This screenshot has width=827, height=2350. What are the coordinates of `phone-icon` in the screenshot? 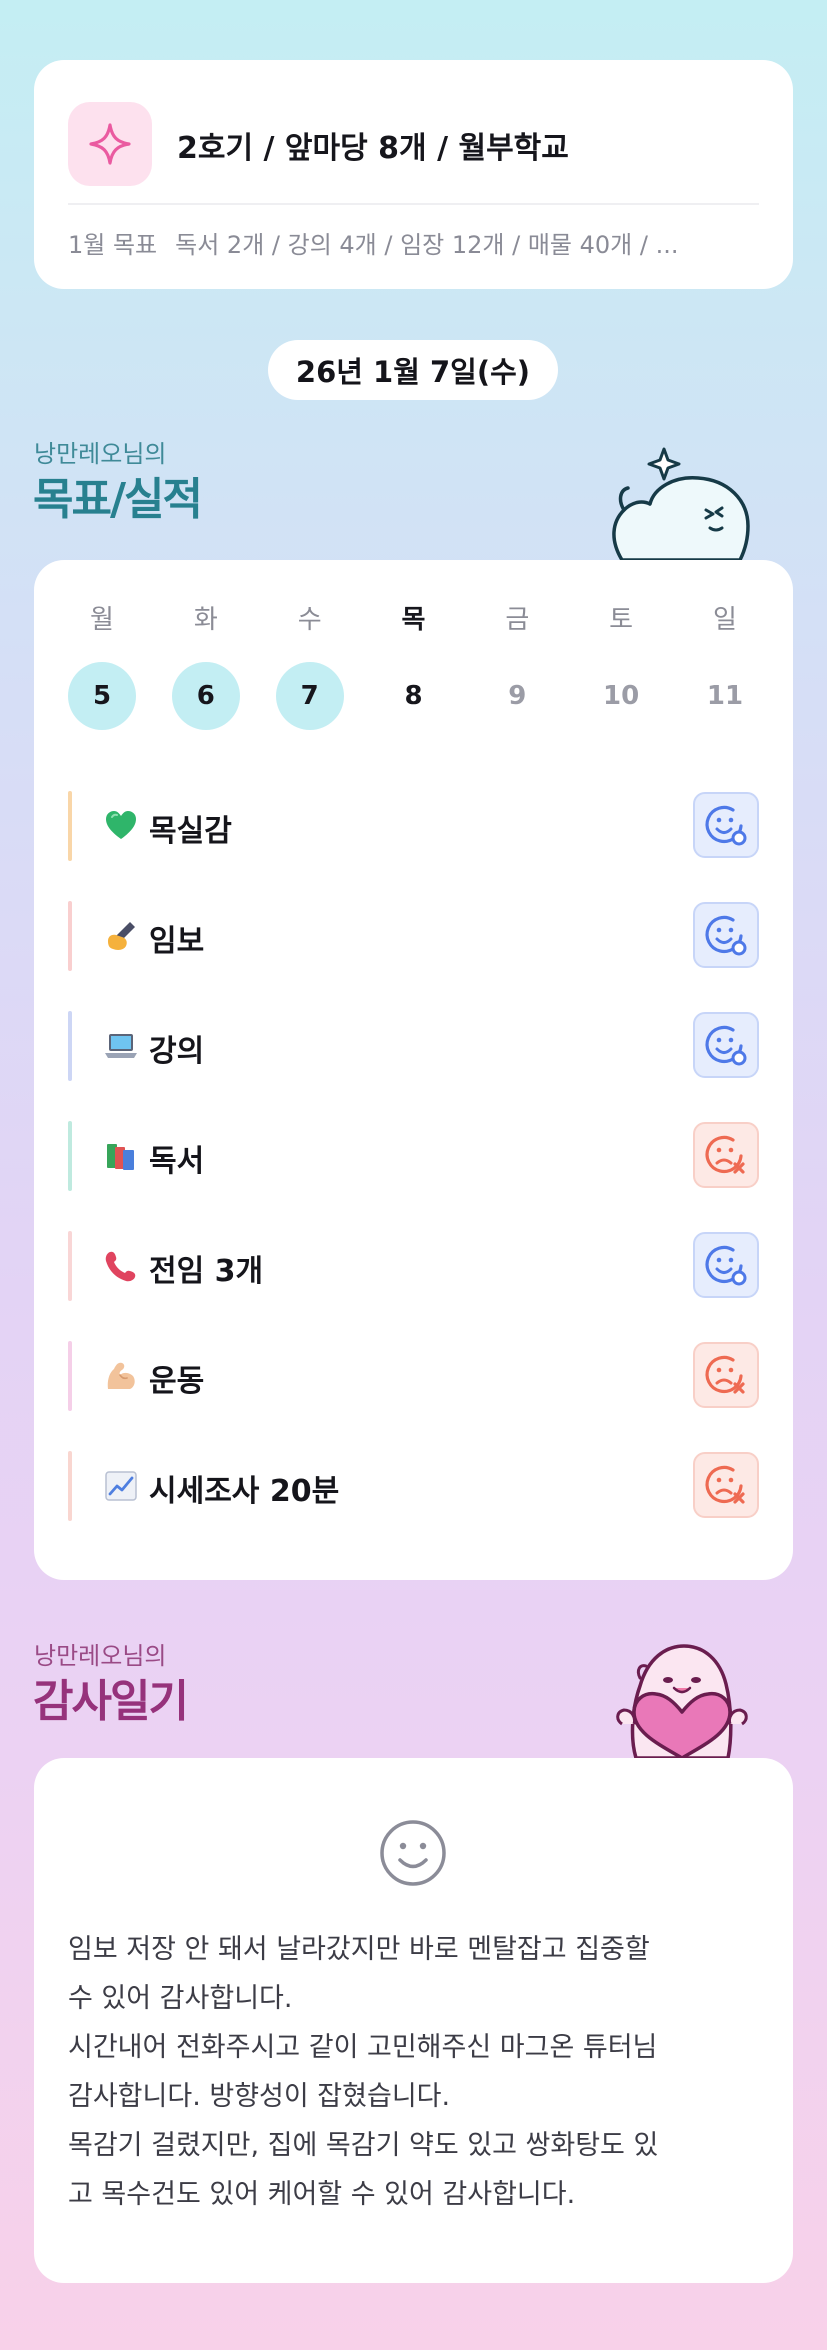 It's located at (120, 1266).